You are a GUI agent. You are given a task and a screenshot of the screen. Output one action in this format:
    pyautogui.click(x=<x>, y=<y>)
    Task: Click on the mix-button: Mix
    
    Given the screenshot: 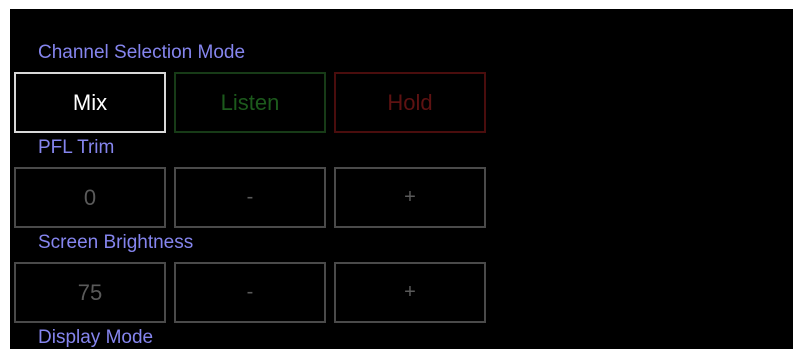 What is the action you would take?
    pyautogui.click(x=90, y=102)
    